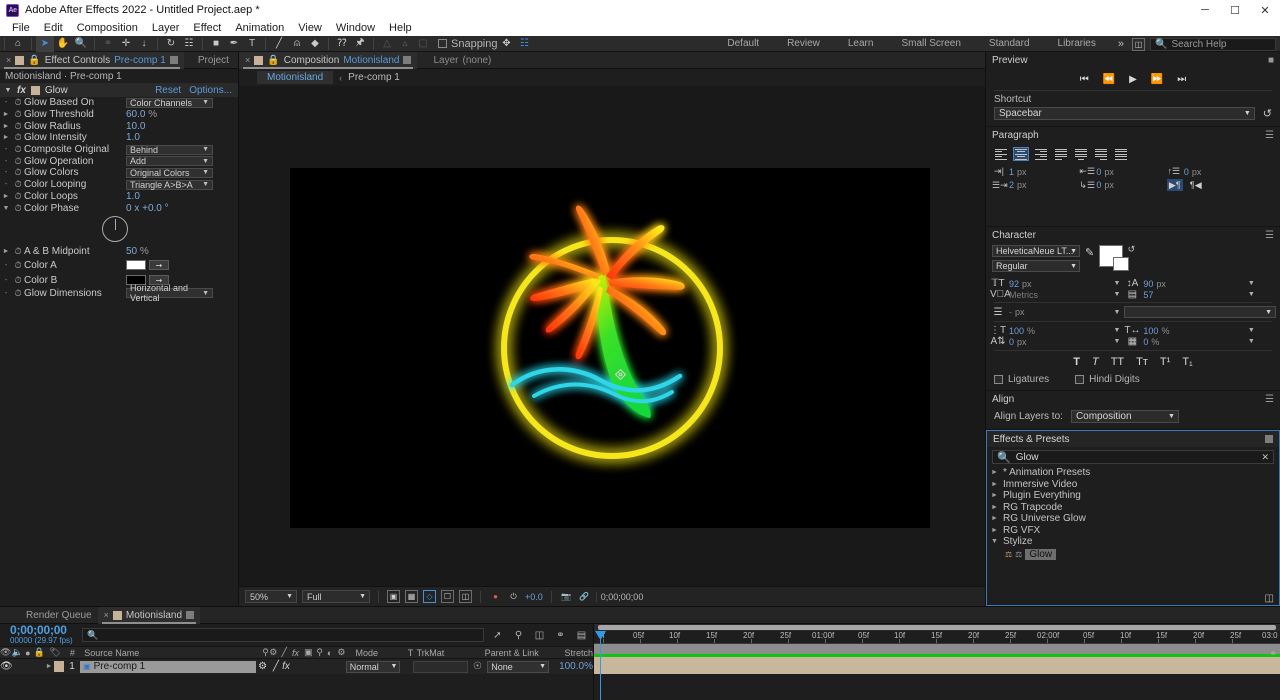 Image resolution: width=1280 pixels, height=700 pixels. Describe the element at coordinates (1213, 44) in the screenshot. I see `search-help-input: 🔍 Search Help` at that location.